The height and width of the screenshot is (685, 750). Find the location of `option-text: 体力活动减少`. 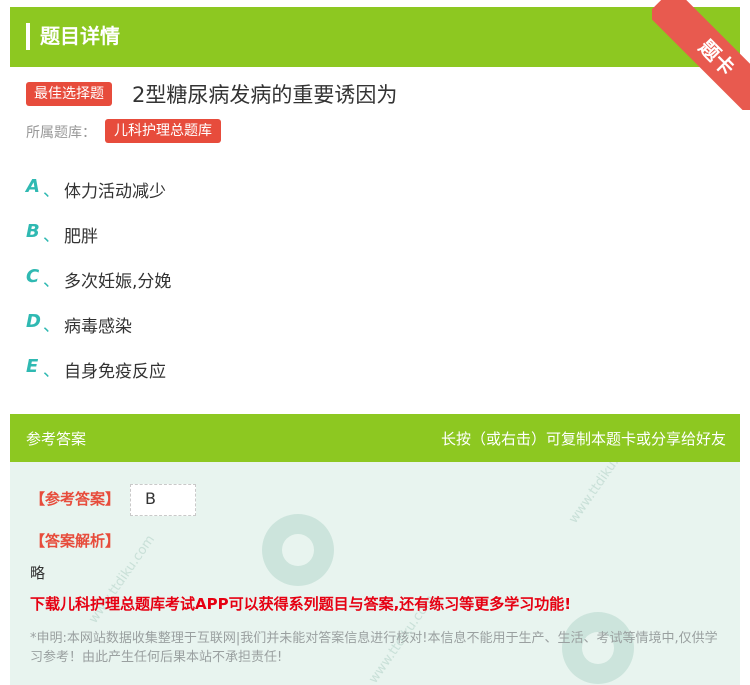

option-text: 体力活动减少 is located at coordinates (115, 192).